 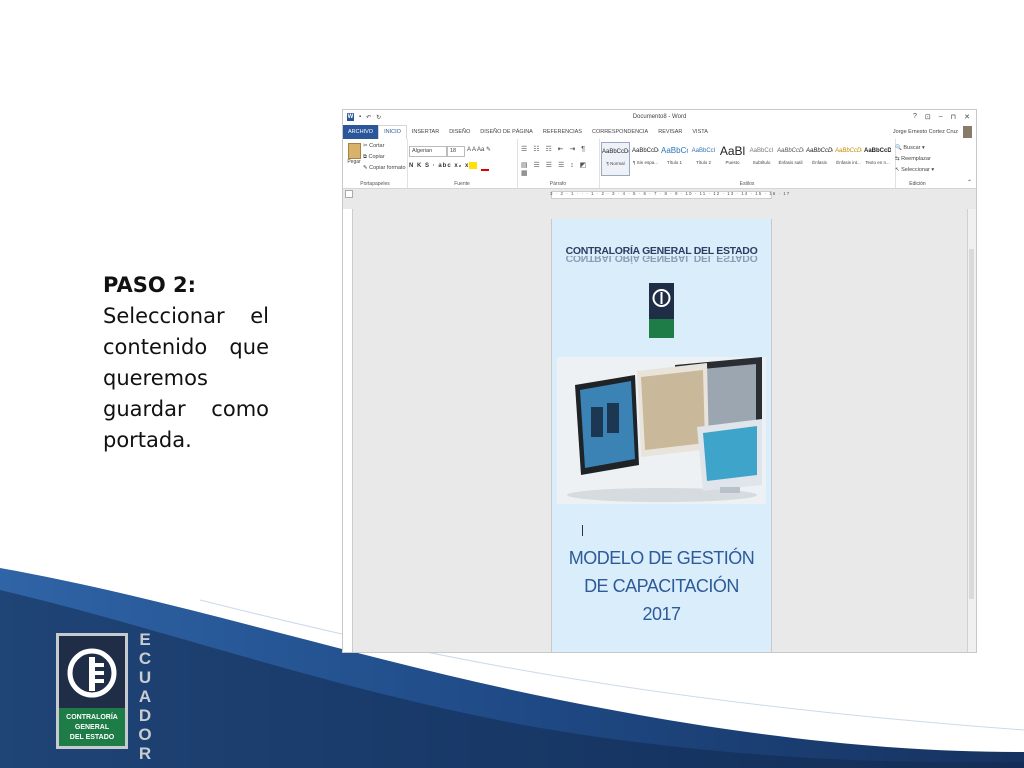 I want to click on logo-text-3: DEL ESTADO, so click(x=92, y=737).